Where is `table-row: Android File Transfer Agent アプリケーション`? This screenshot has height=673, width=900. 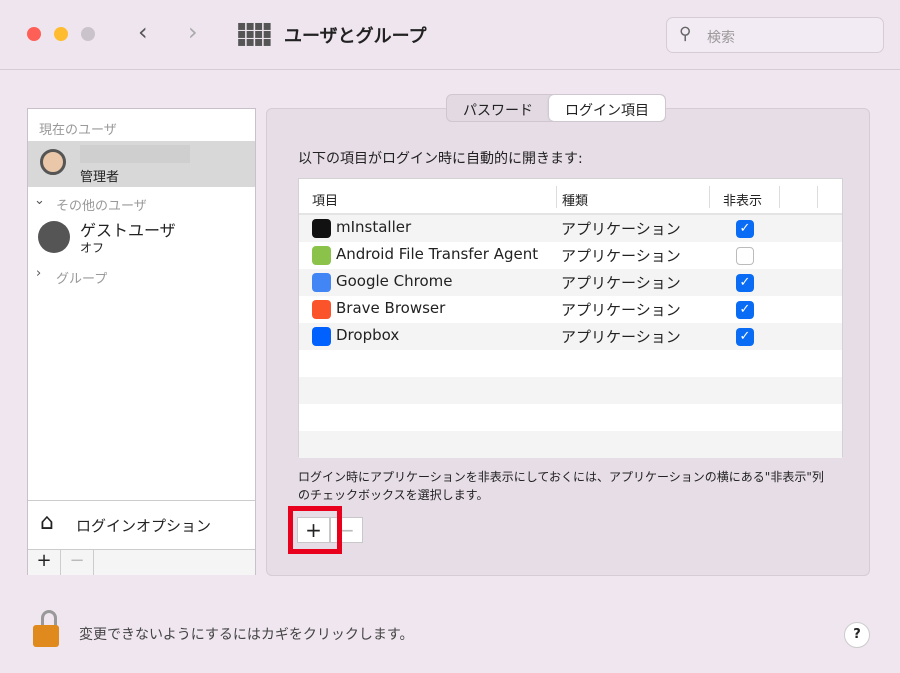
table-row: Android File Transfer Agent アプリケーション is located at coordinates (570, 255).